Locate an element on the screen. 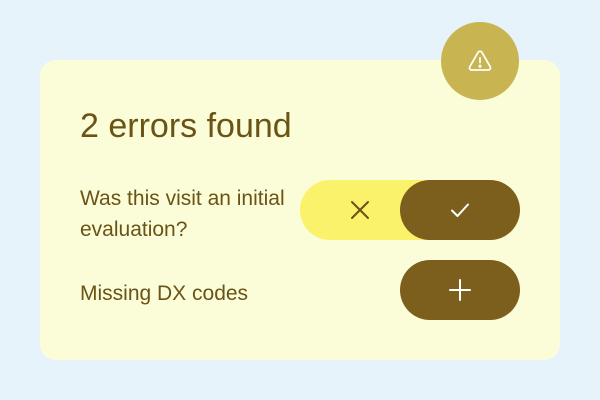 The image size is (600, 400). initial-evaluation-toggle is located at coordinates (410, 210).